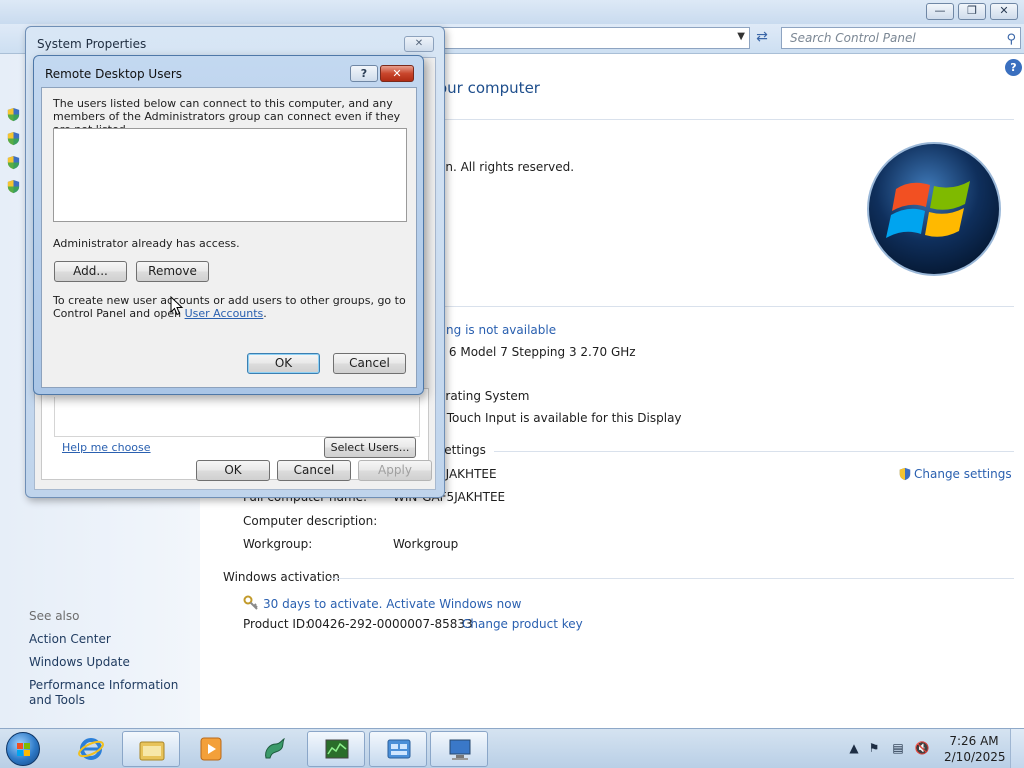 This screenshot has width=1024, height=768. I want to click on dialog-title: Remote Desktop Users, so click(114, 74).